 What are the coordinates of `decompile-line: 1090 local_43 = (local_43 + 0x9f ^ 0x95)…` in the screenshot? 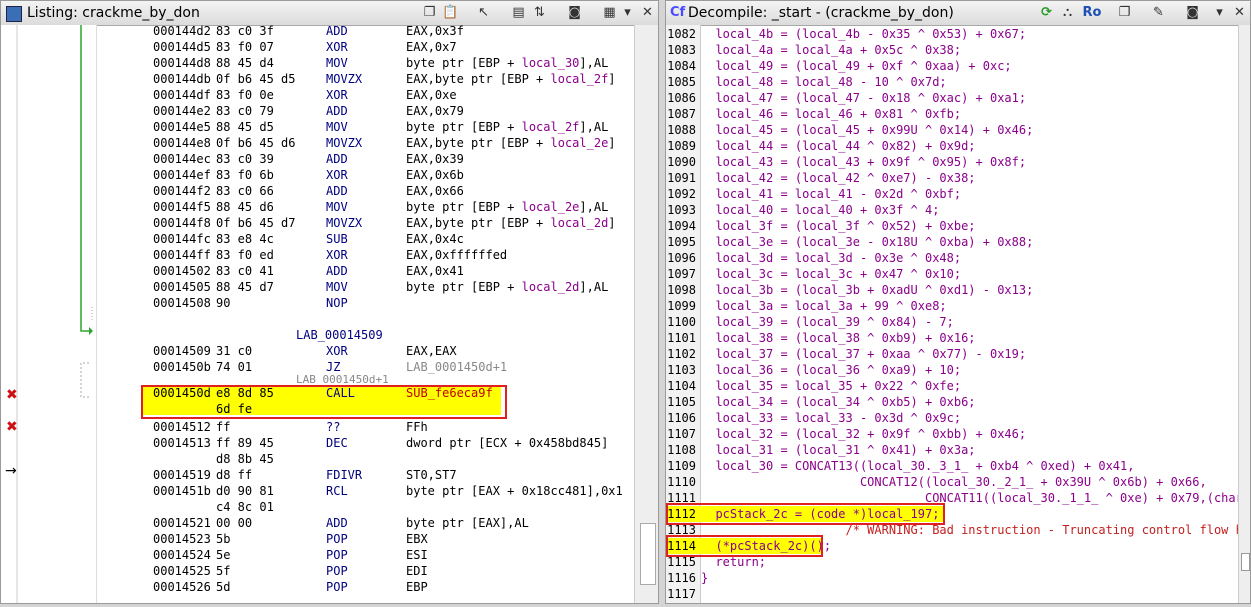 It's located at (951, 162).